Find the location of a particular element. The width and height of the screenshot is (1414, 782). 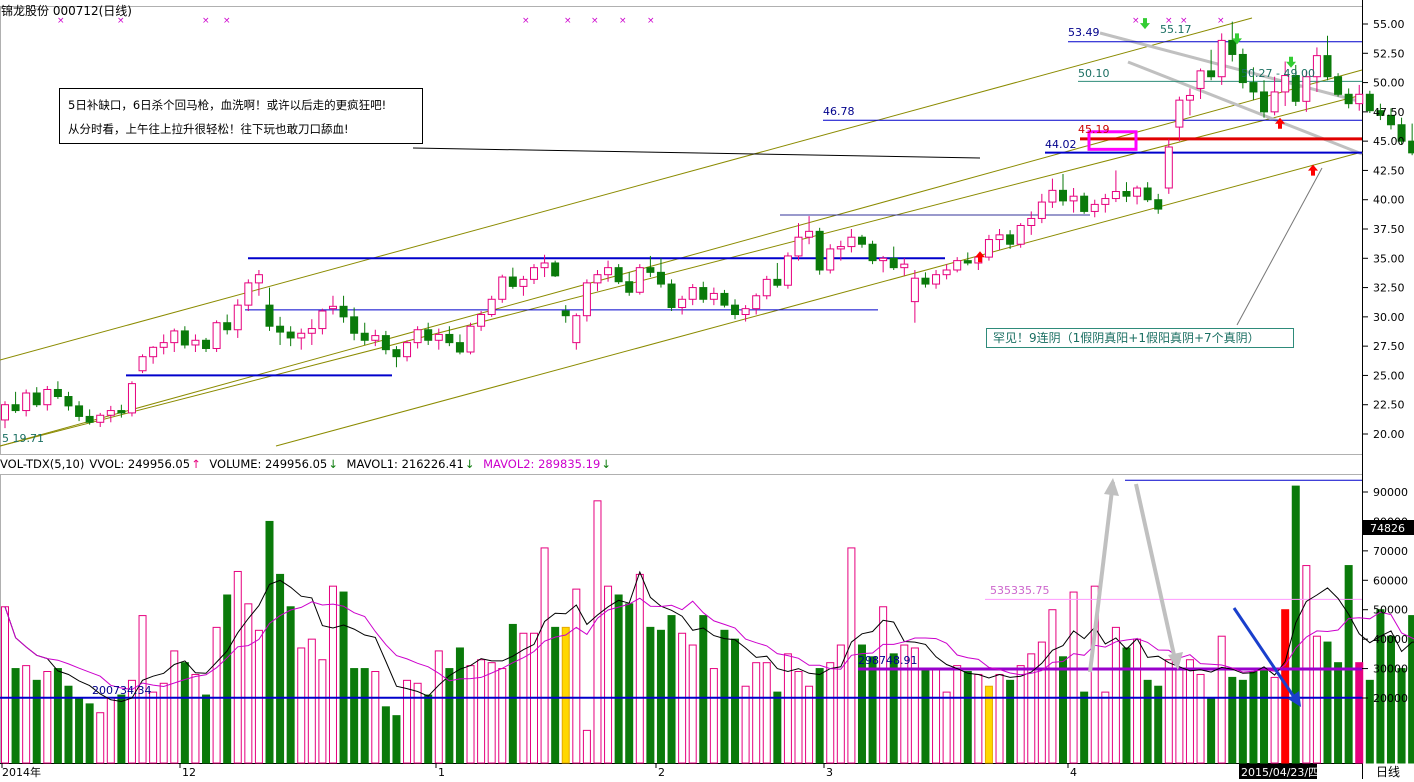

price-tick-label: 42.50 is located at coordinates (1389, 170).